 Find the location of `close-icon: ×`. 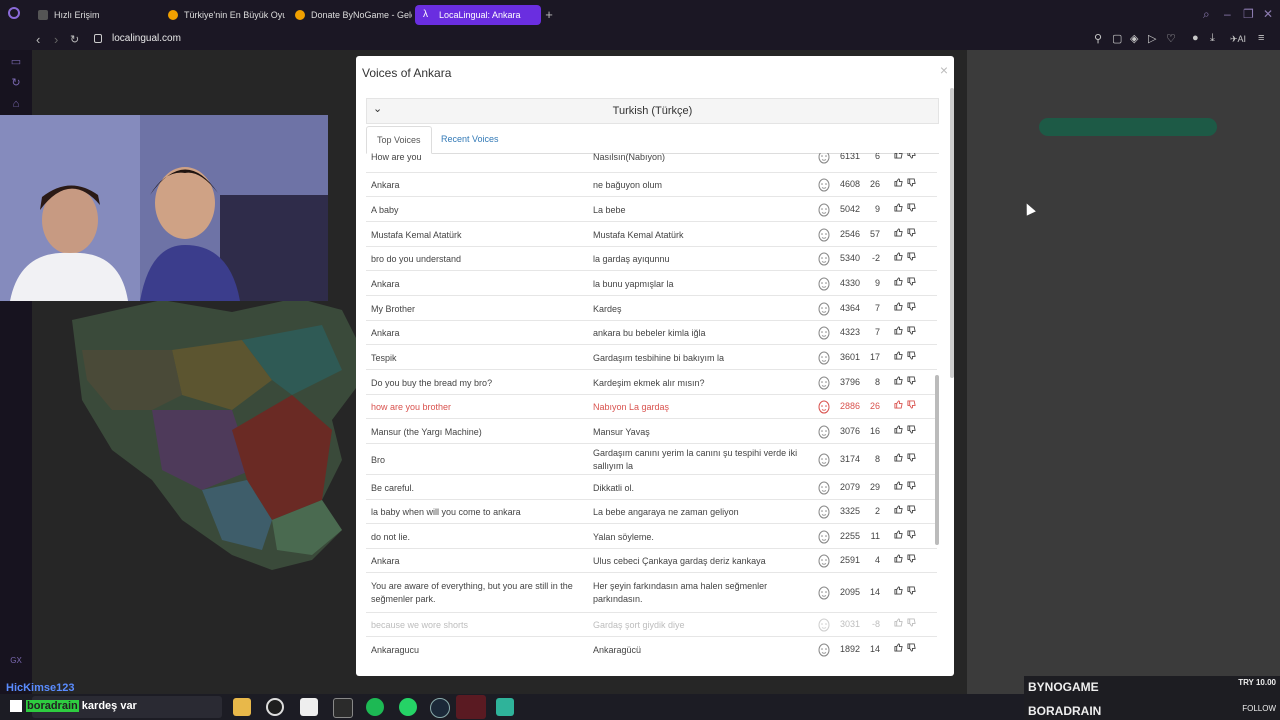

close-icon: × is located at coordinates (944, 70).